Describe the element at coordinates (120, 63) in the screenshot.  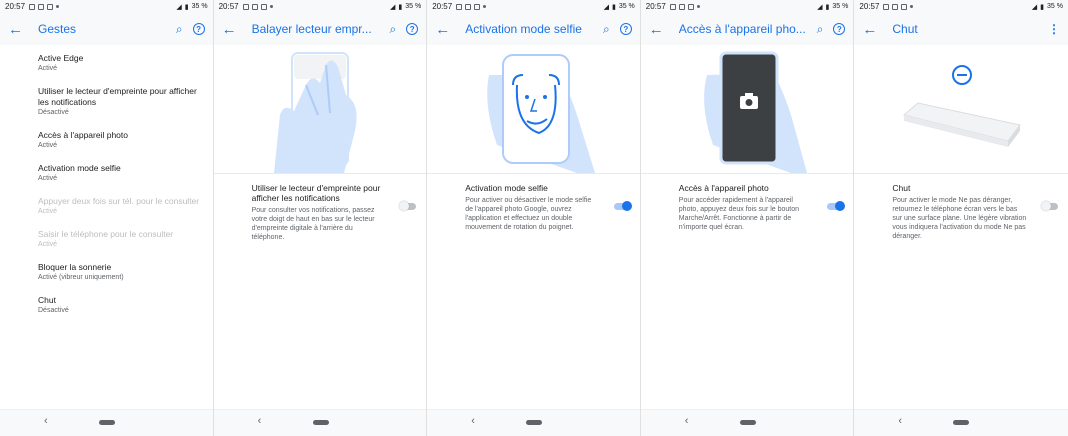
I see `list-item: Active Edge Activé` at that location.